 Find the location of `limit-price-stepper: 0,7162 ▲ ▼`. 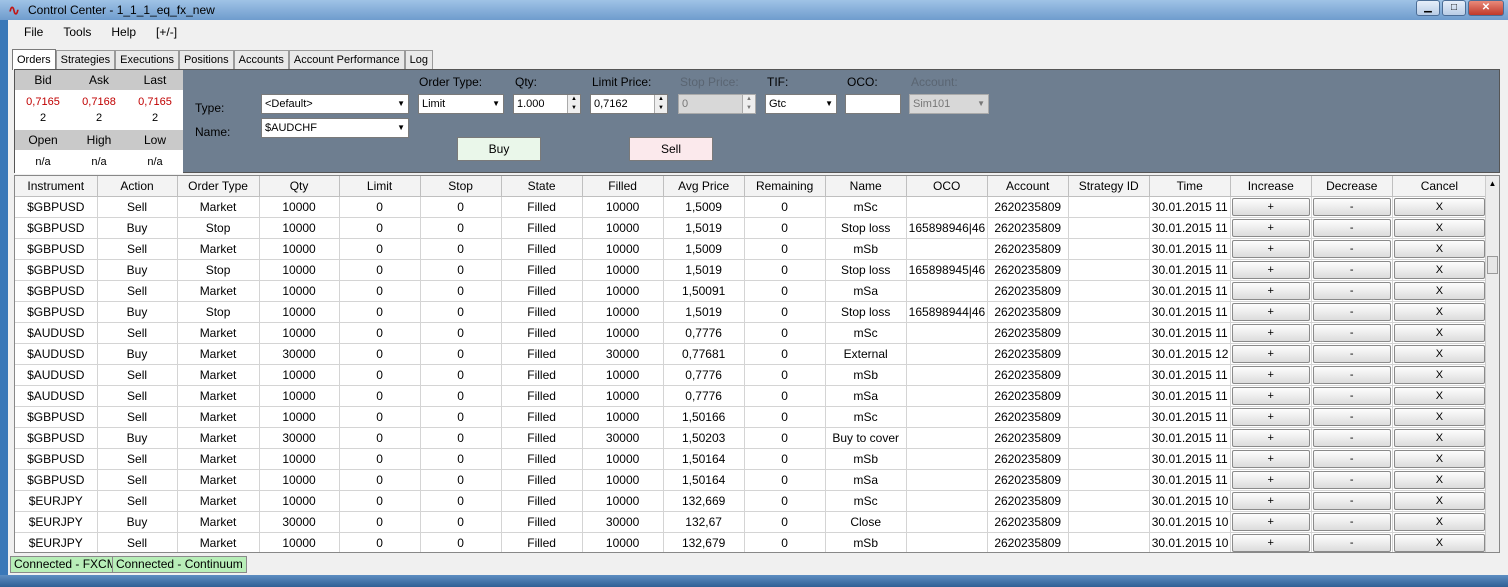

limit-price-stepper: 0,7162 ▲ ▼ is located at coordinates (629, 104).